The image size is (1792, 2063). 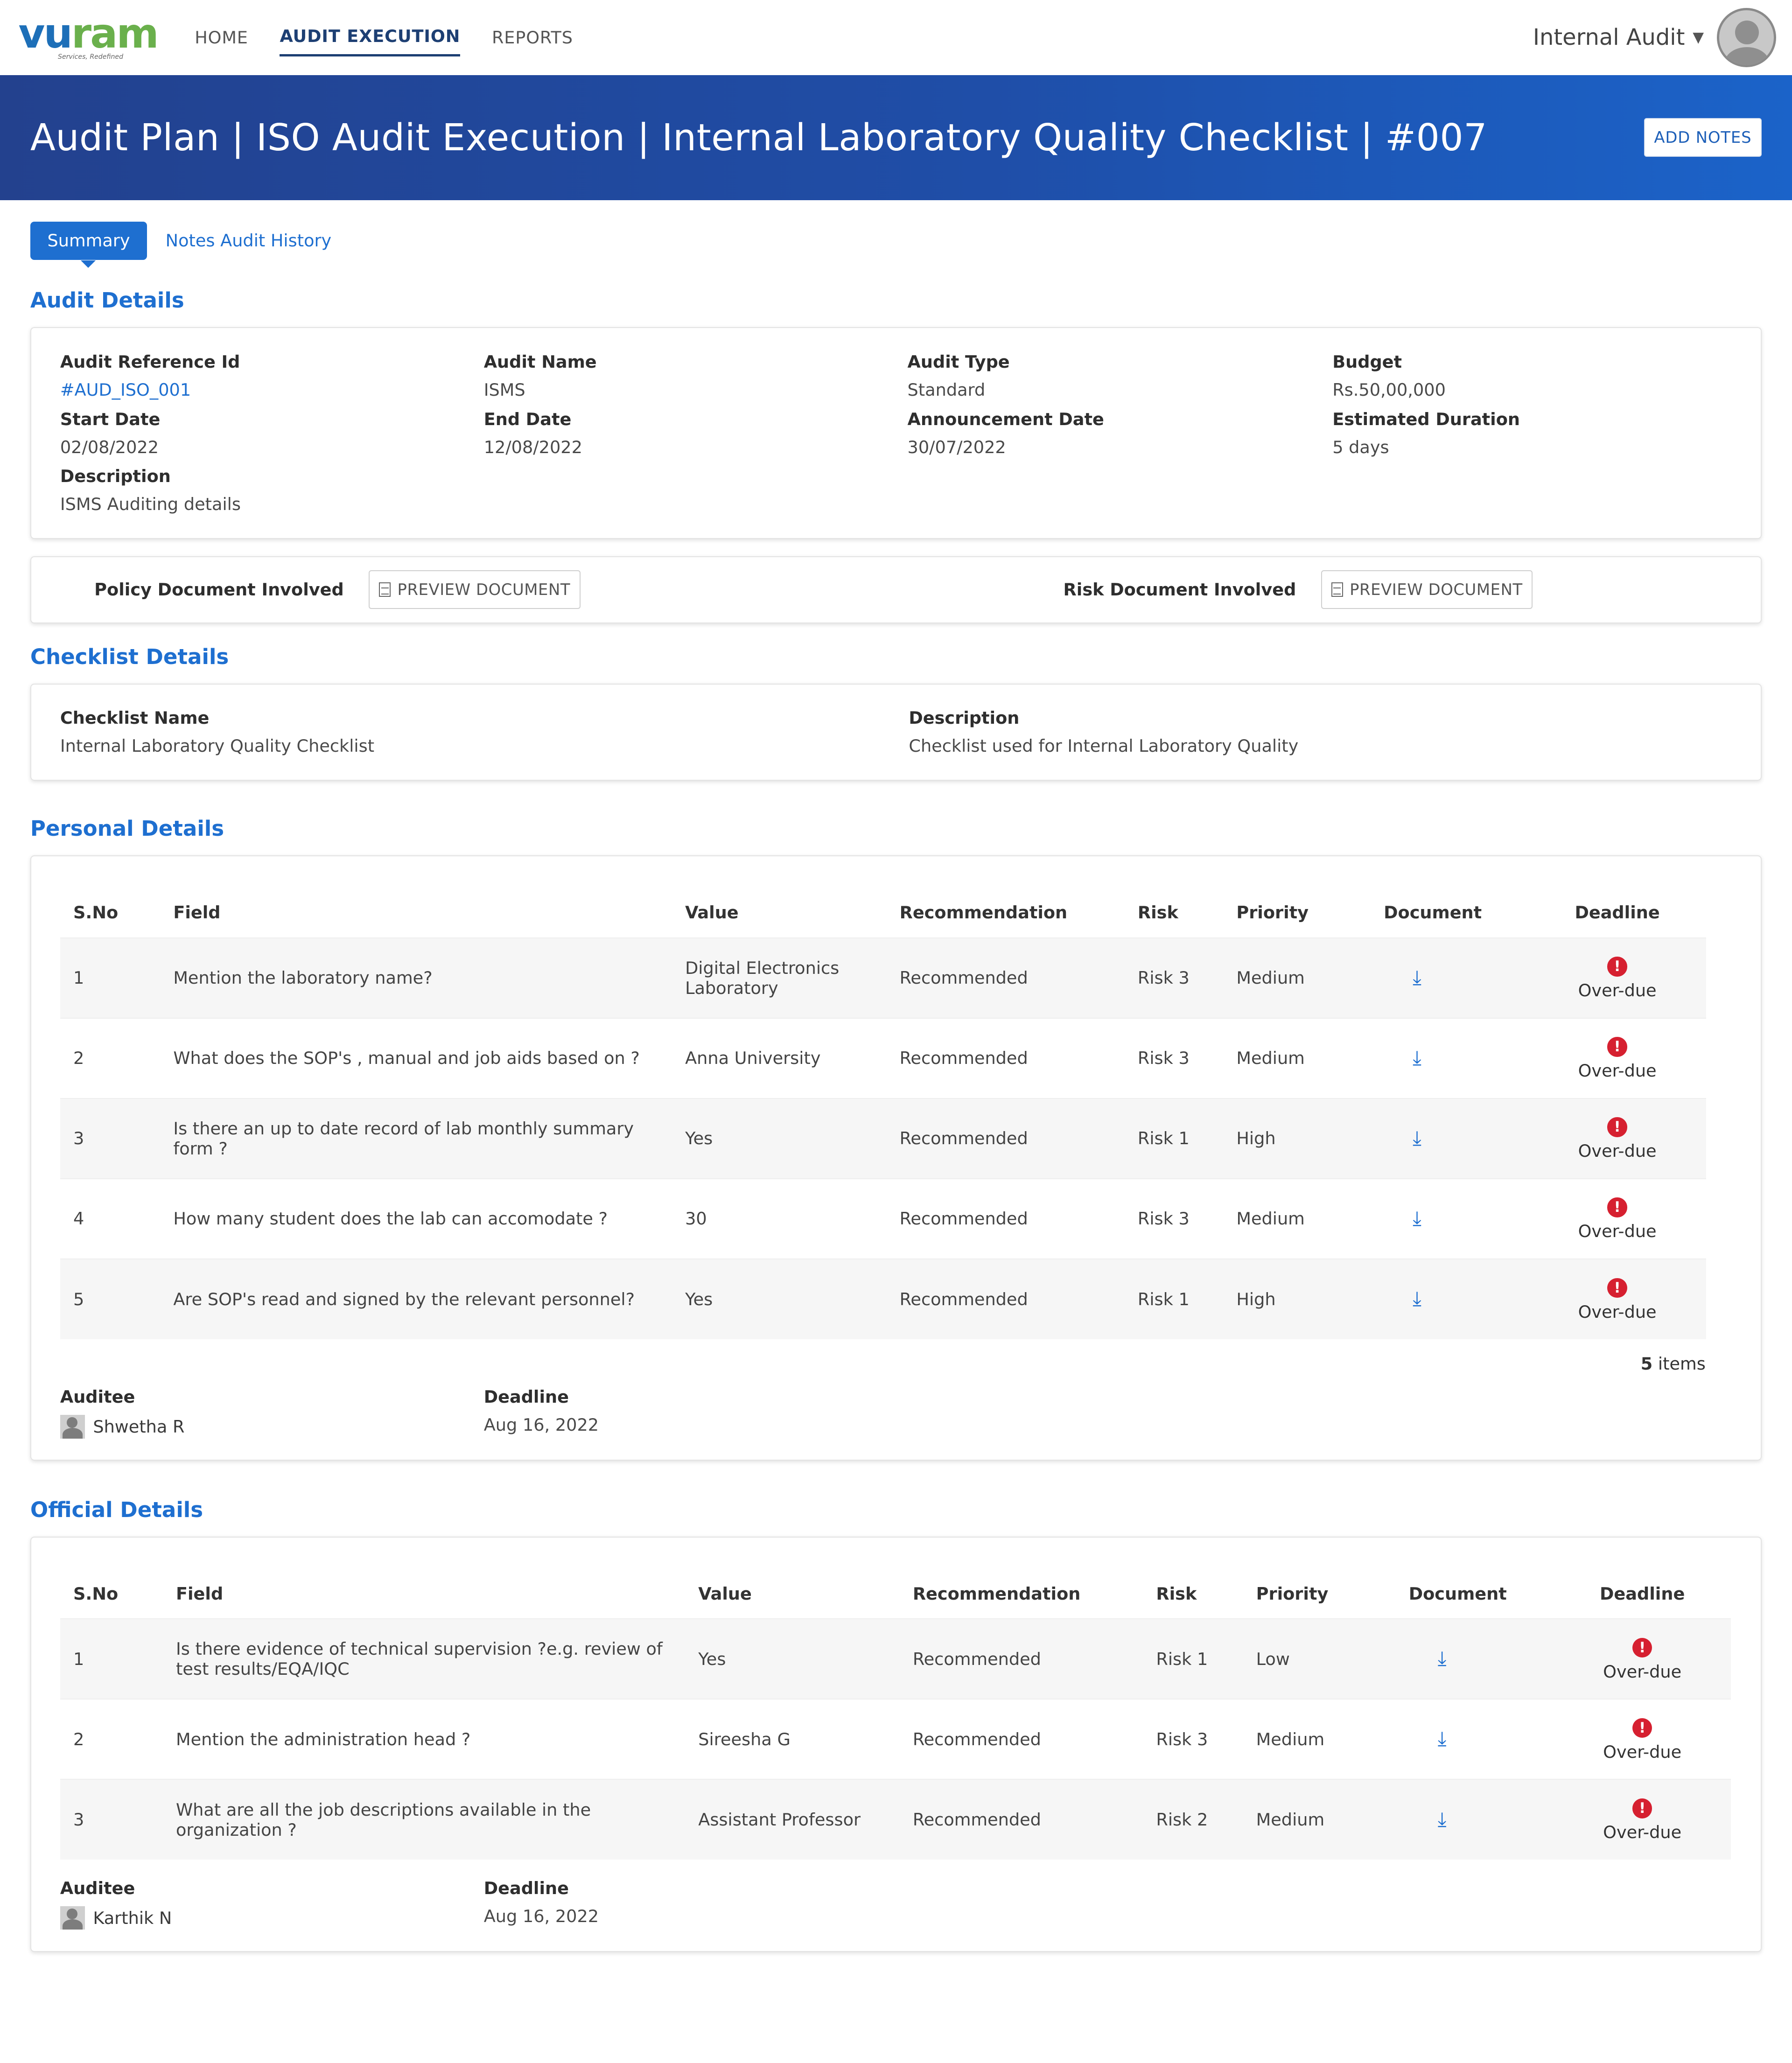 What do you see at coordinates (532, 447) in the screenshot?
I see `end-date-value: 12/08/2022` at bounding box center [532, 447].